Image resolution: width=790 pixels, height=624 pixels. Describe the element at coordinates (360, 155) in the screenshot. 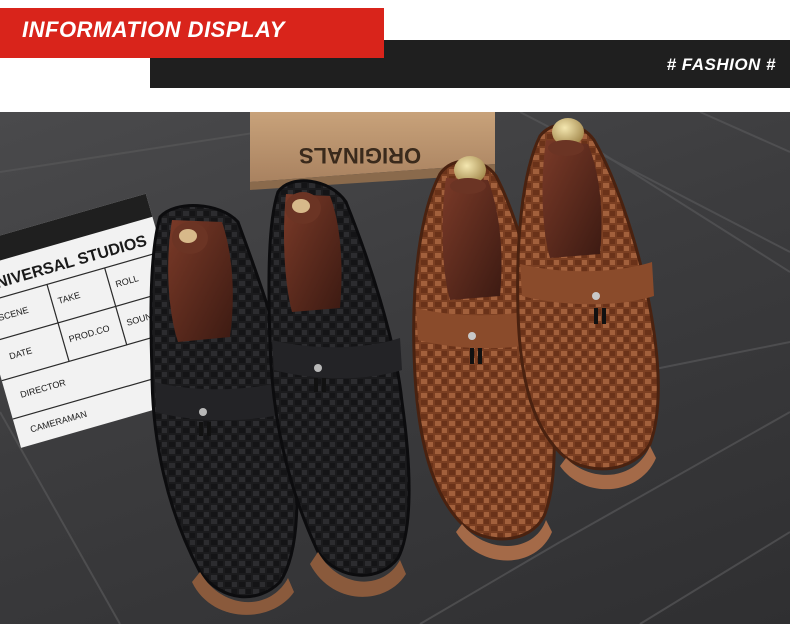

I see `box-text: ORIGINALS` at that location.